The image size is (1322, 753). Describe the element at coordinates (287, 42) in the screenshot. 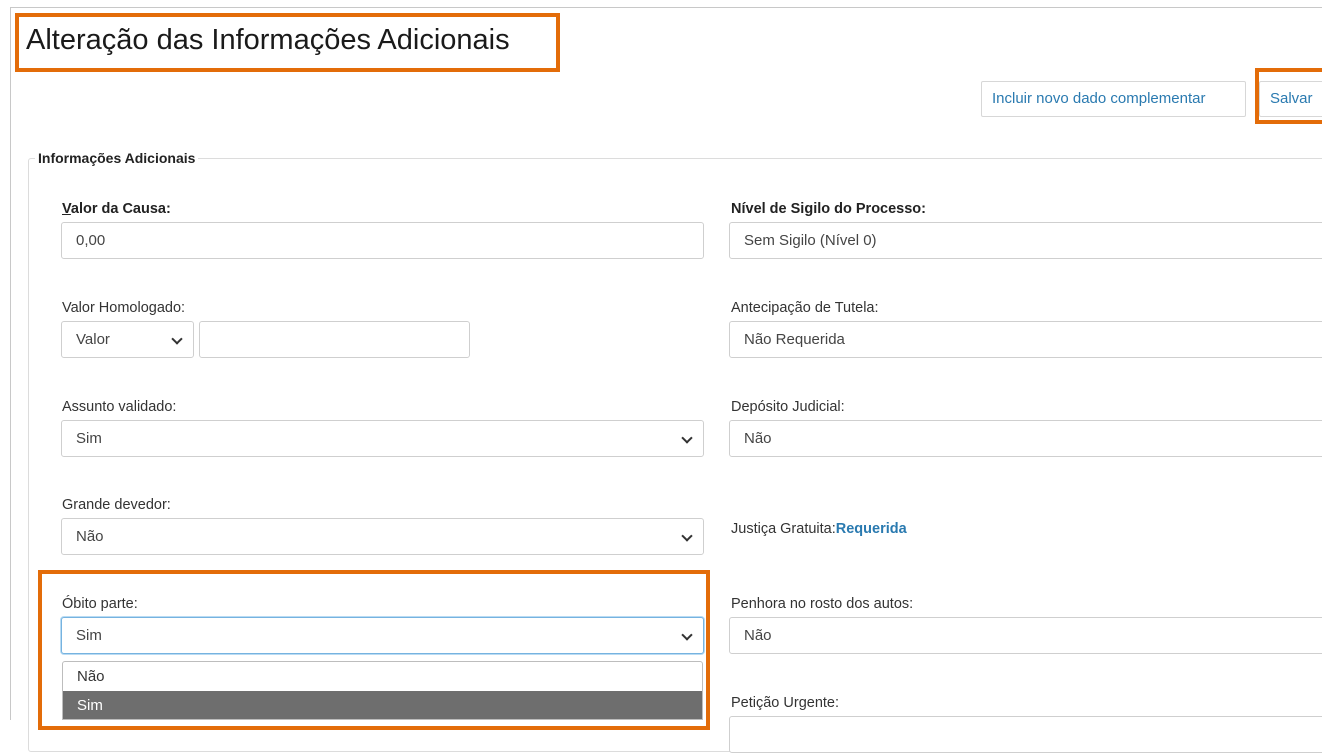

I see `title-highlight-box` at that location.